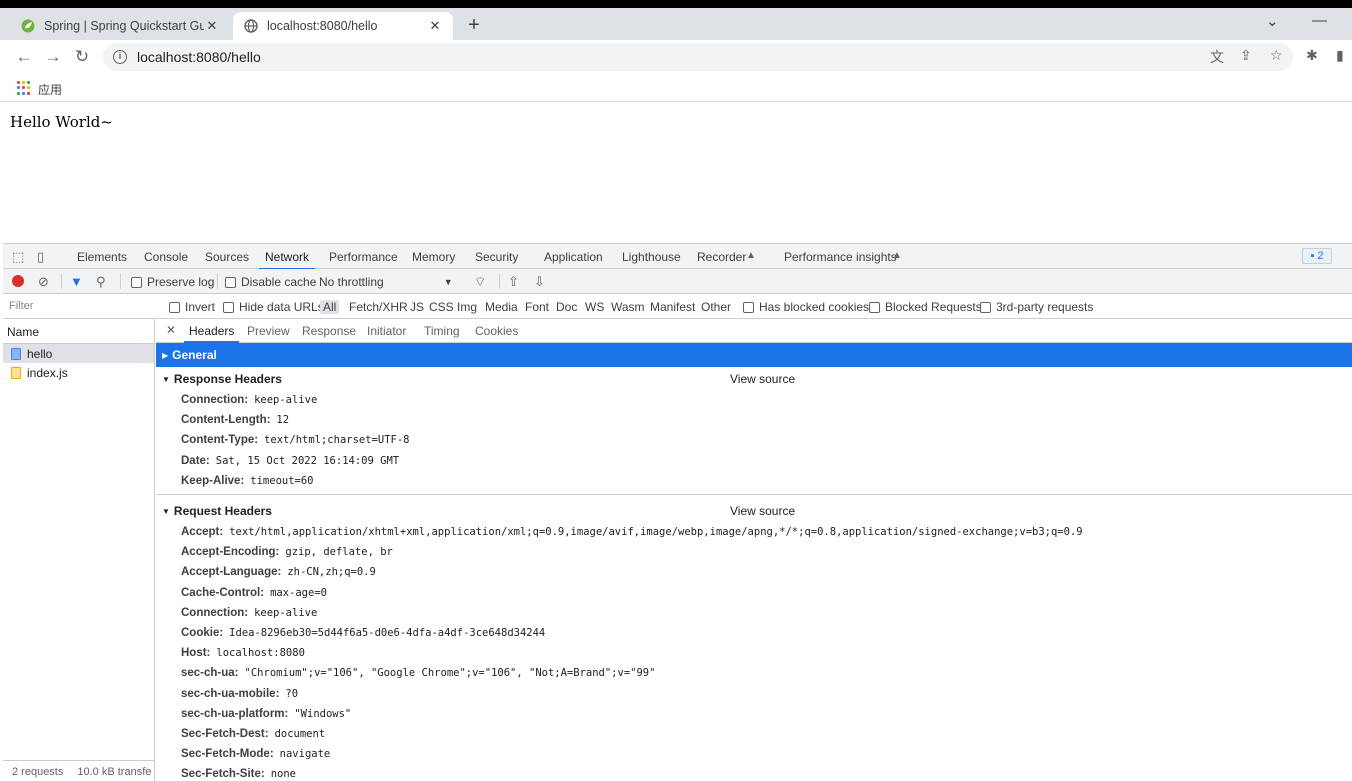  What do you see at coordinates (226, 420) in the screenshot?
I see `header-name: Content-Length:` at bounding box center [226, 420].